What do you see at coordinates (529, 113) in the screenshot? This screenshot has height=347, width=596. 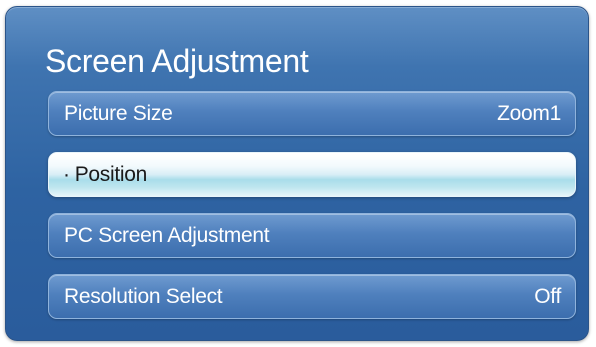 I see `menu-item-value: Zoom1` at bounding box center [529, 113].